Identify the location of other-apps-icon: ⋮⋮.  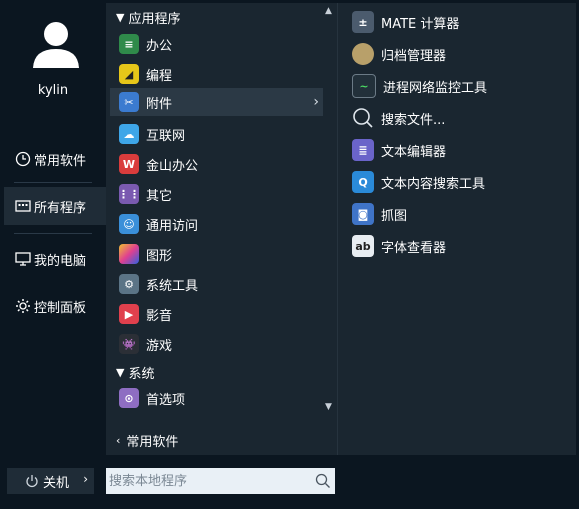
(129, 194).